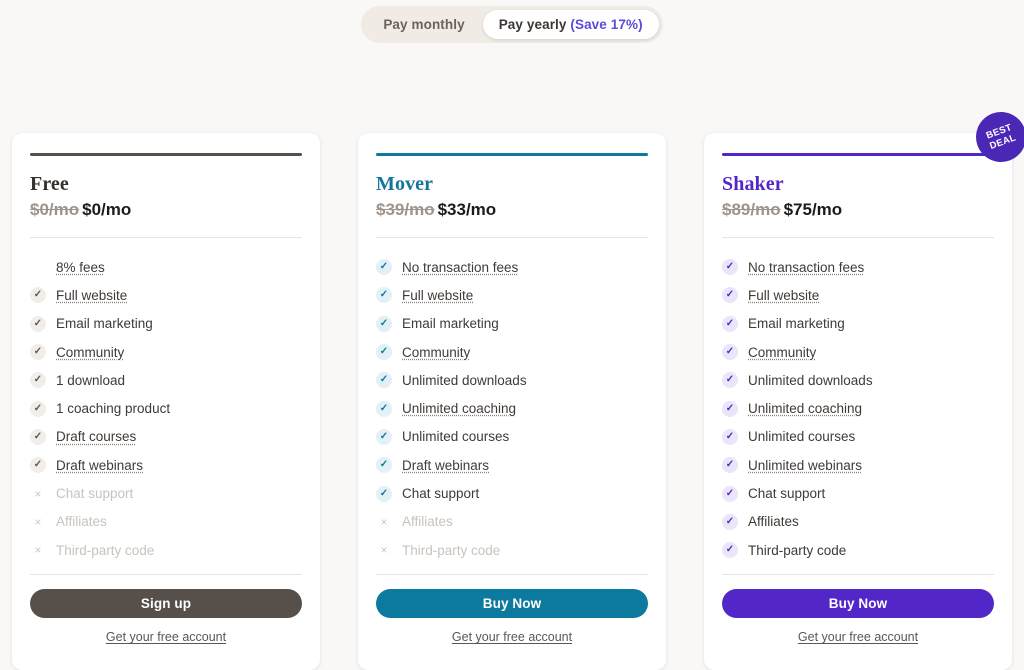 The width and height of the screenshot is (1024, 670). I want to click on toggle-monthly-label: Pay monthly, so click(424, 24).